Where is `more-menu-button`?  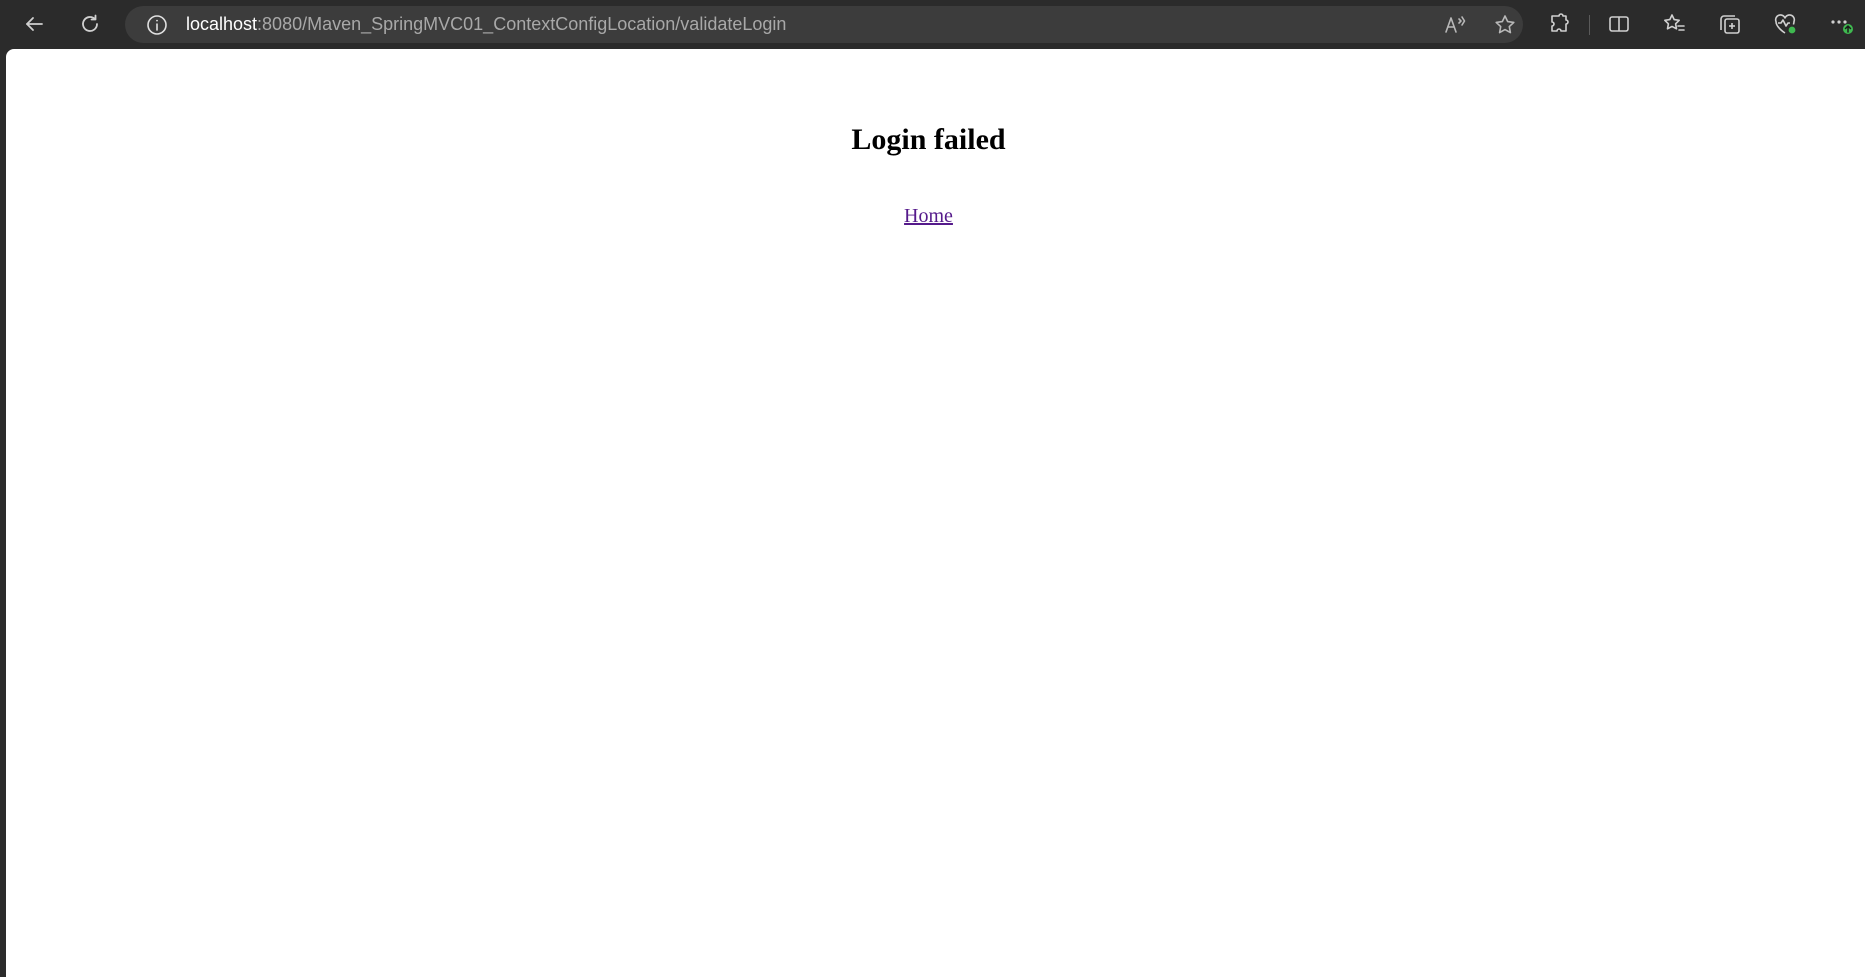 more-menu-button is located at coordinates (1841, 24).